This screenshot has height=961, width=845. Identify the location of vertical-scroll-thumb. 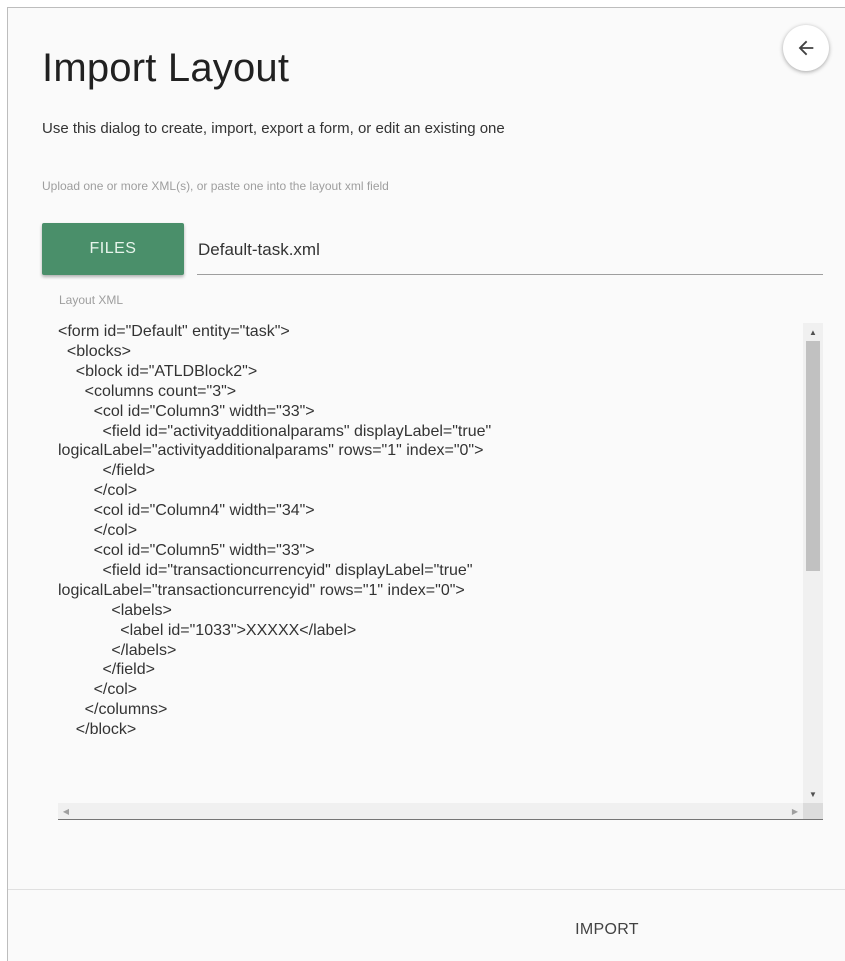
(813, 456).